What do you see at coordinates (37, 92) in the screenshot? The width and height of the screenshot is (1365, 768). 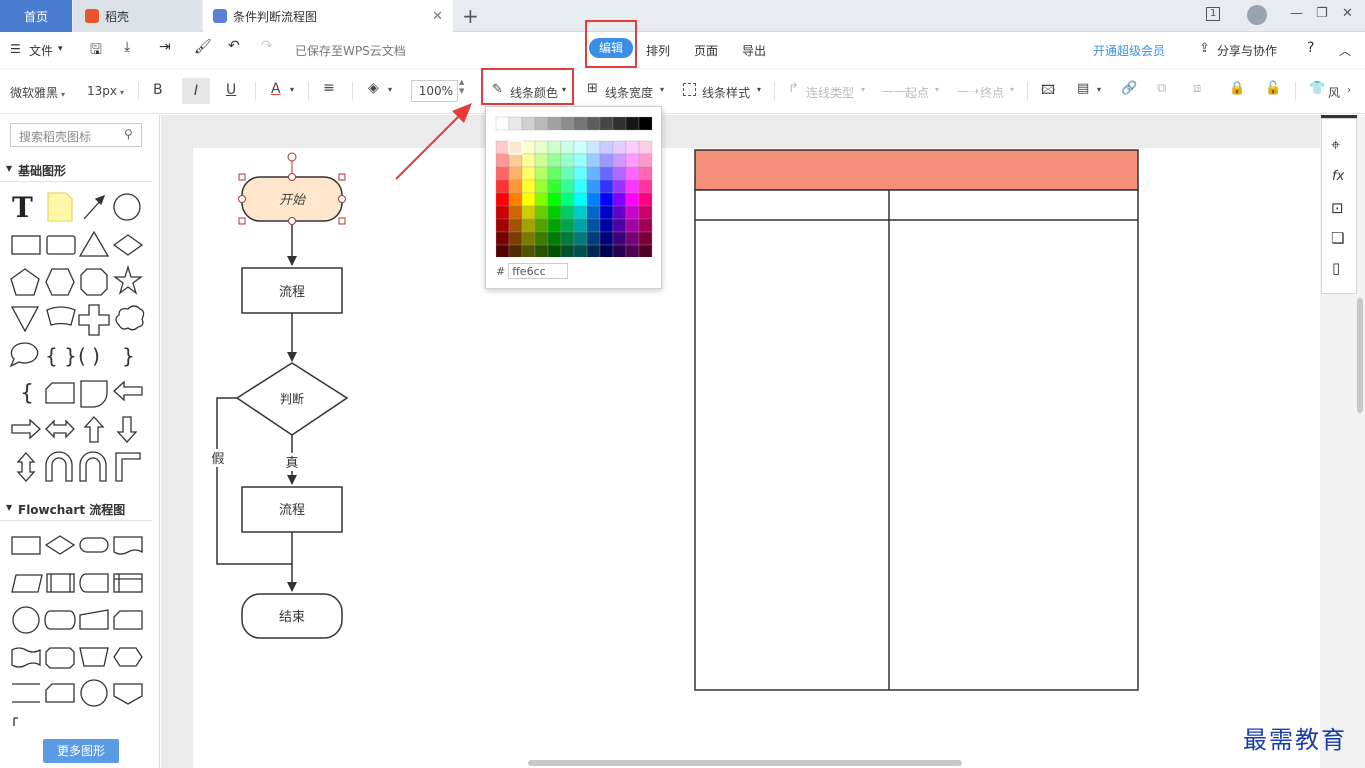 I see `font-select: 微软雅黑 ▾` at bounding box center [37, 92].